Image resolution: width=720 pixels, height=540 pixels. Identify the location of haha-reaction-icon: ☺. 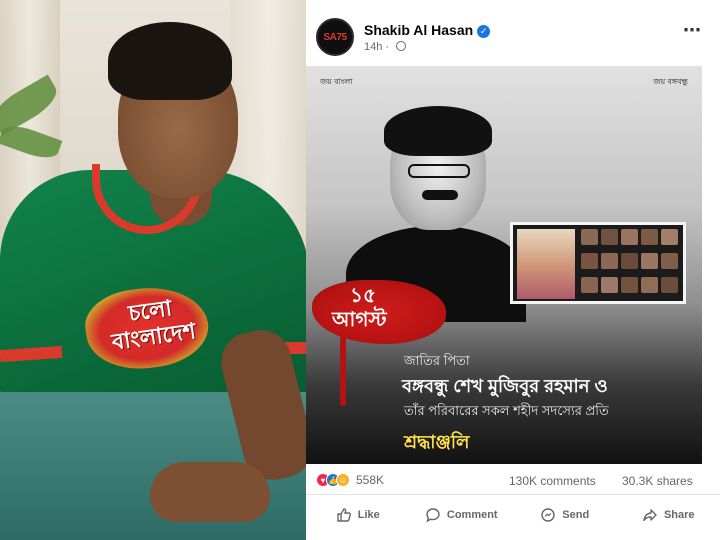
(343, 480).